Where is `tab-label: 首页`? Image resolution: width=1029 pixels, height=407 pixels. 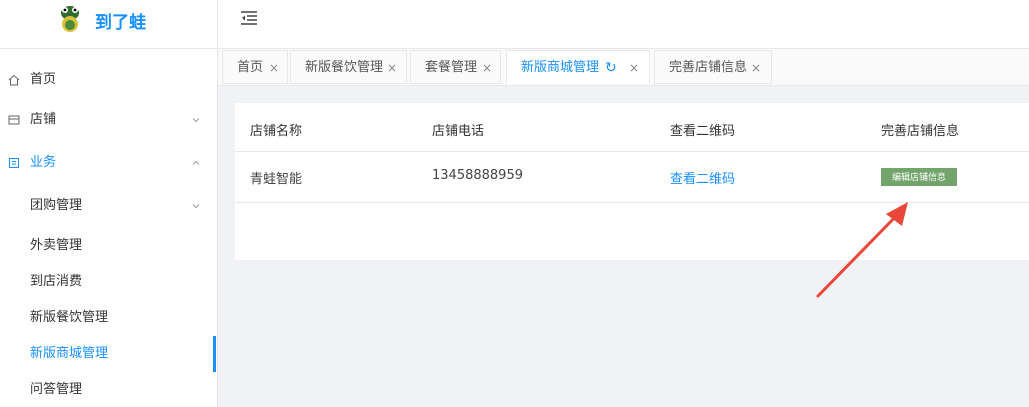
tab-label: 首页 is located at coordinates (250, 67).